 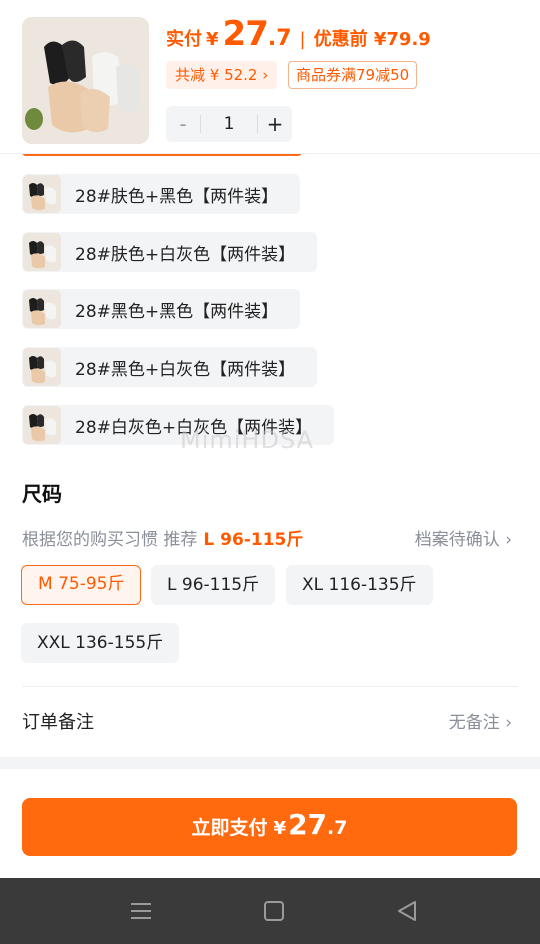 What do you see at coordinates (337, 828) in the screenshot?
I see `pay-price-decimal: .7` at bounding box center [337, 828].